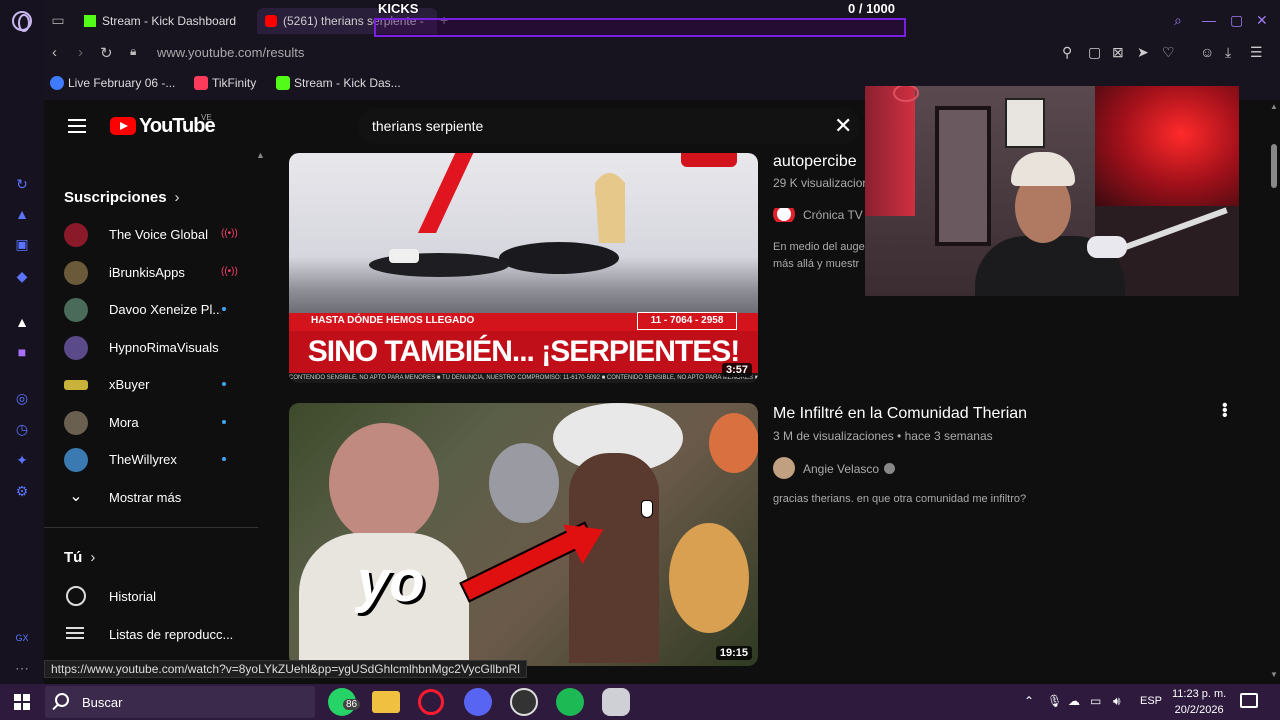 The image size is (1280, 720). Describe the element at coordinates (1168, 52) in the screenshot. I see `heart-icon: ♡` at that location.